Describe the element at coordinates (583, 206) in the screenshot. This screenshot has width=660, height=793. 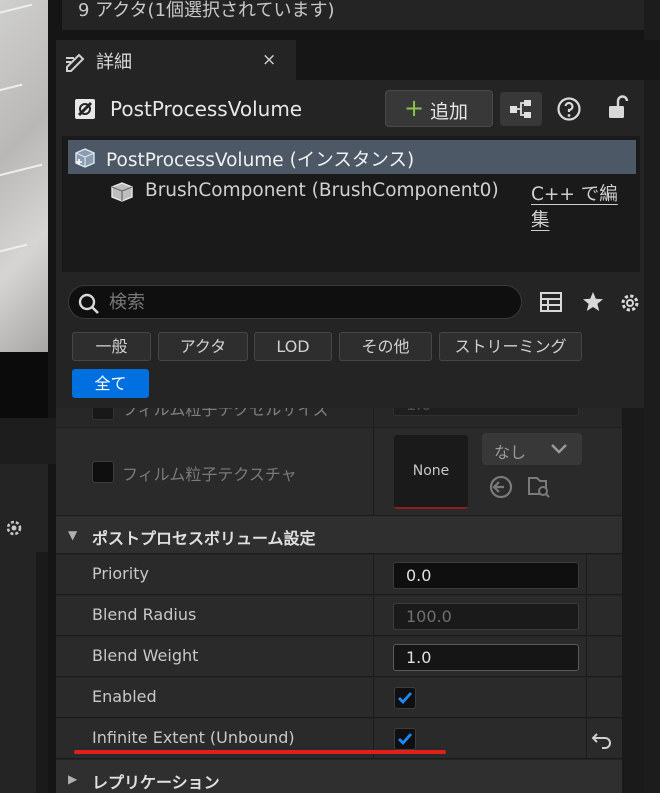
I see `edit-in-cpp-link: C++ で編集` at that location.